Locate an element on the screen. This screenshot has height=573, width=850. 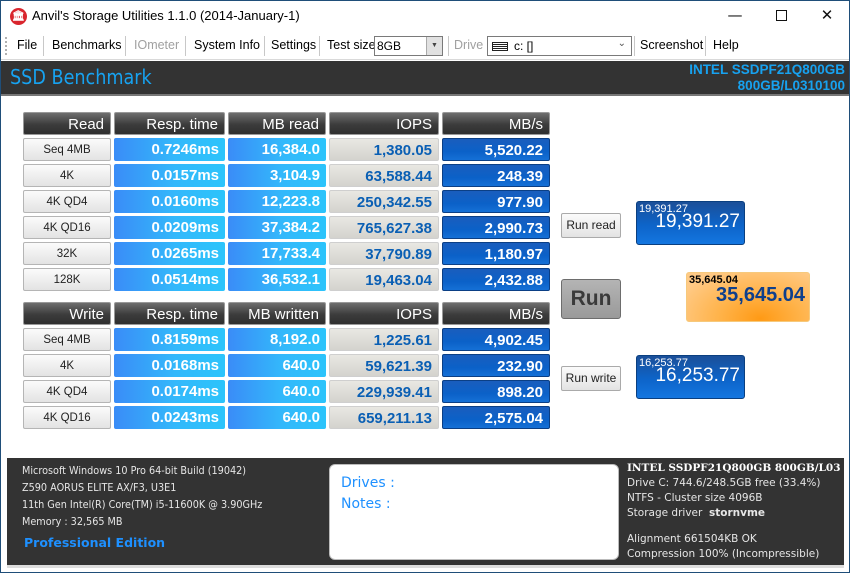
minimize-icon: — is located at coordinates (735, 15).